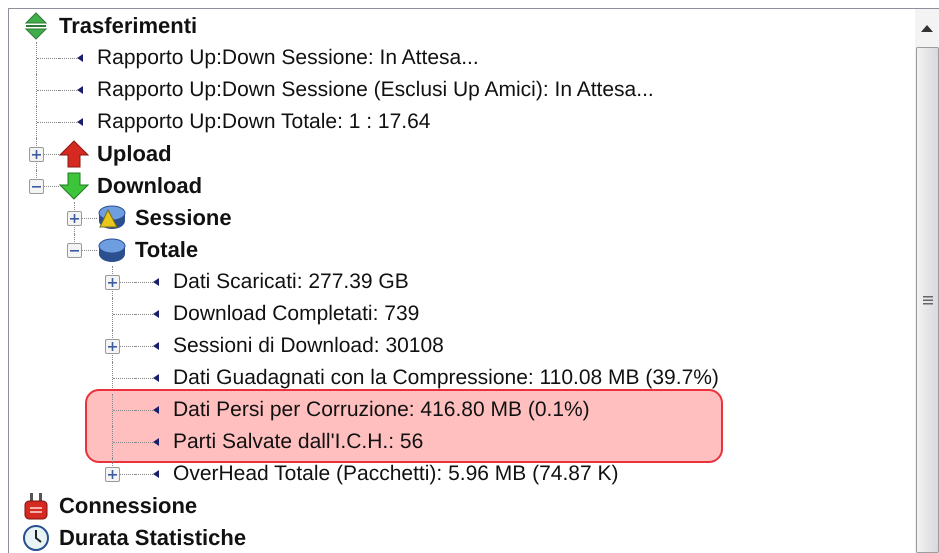  What do you see at coordinates (128, 506) in the screenshot?
I see `category-label: Connessione` at bounding box center [128, 506].